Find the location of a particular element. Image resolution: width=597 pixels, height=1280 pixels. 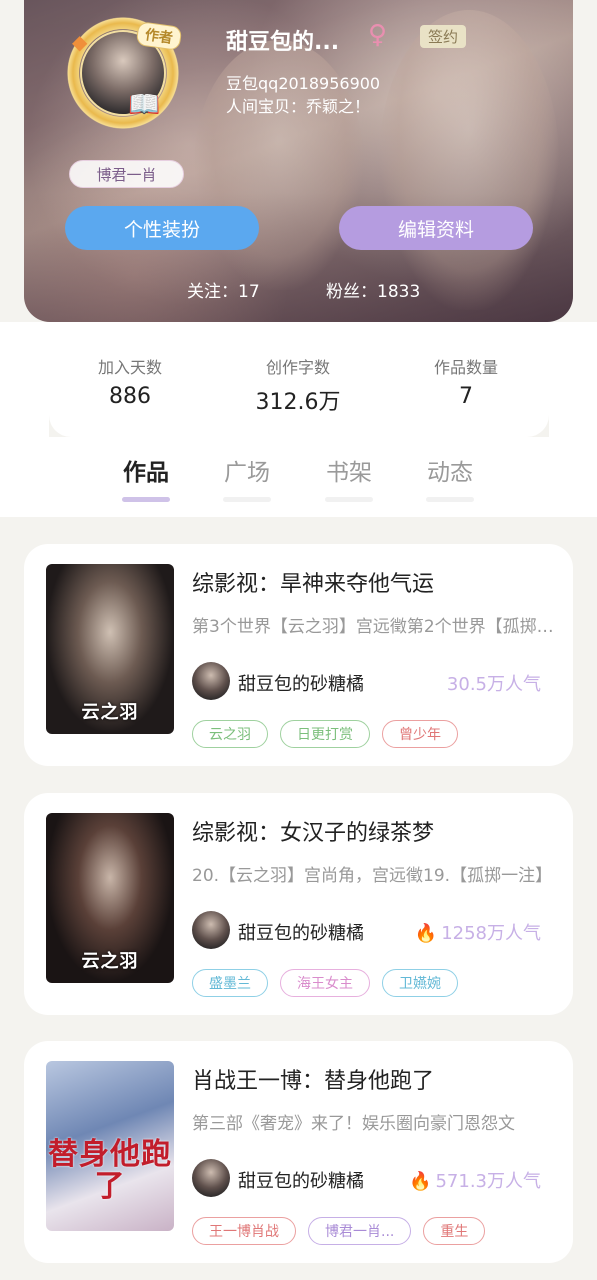

stat-value: 312.6万 is located at coordinates (298, 402).